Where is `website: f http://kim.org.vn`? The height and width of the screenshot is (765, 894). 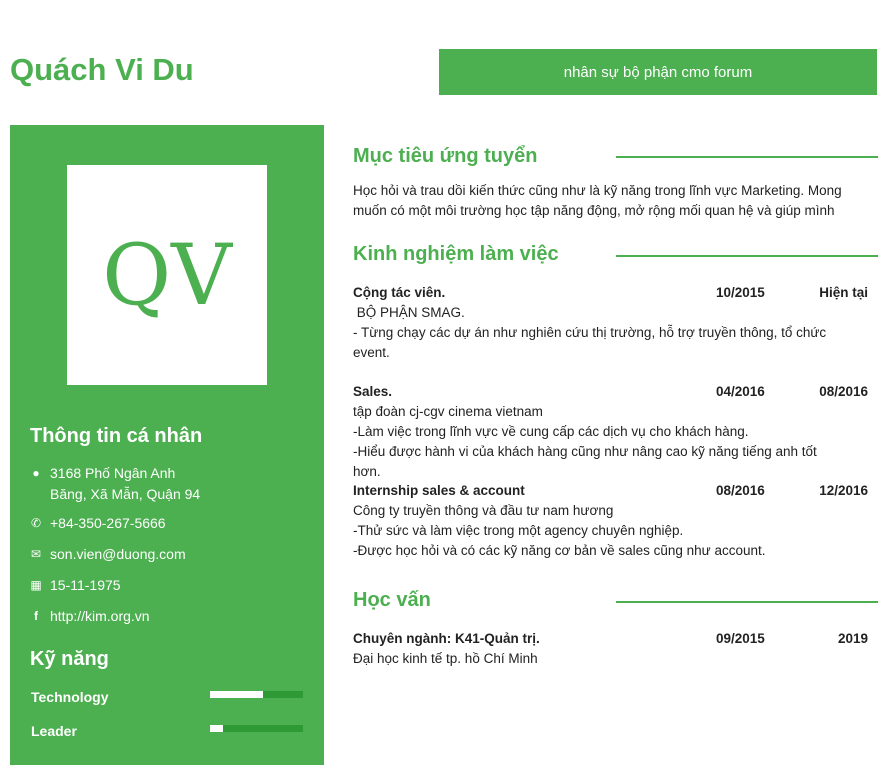
website: f http://kim.org.vn is located at coordinates (90, 616).